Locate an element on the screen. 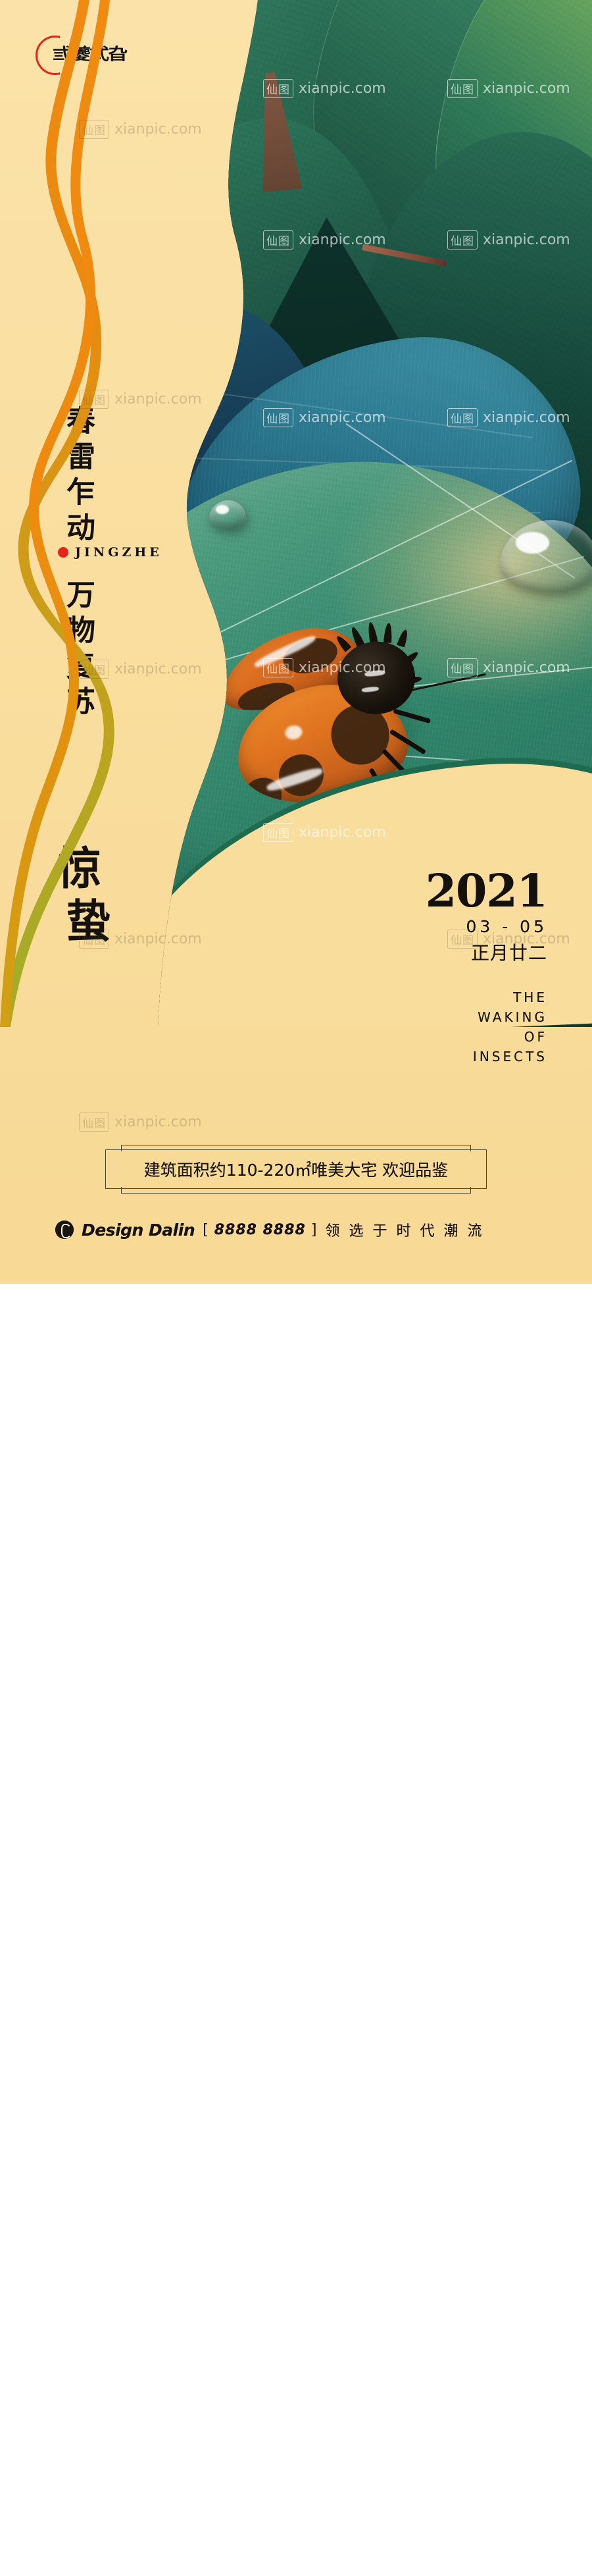 The image size is (592, 2576). footer-tagline: 领选于时代潮流 is located at coordinates (408, 1231).